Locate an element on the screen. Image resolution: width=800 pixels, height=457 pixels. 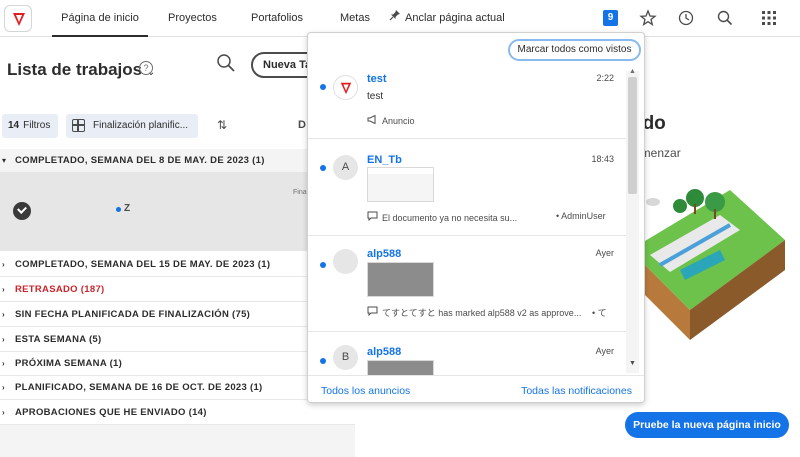
megaphone-icon is located at coordinates (372, 120).